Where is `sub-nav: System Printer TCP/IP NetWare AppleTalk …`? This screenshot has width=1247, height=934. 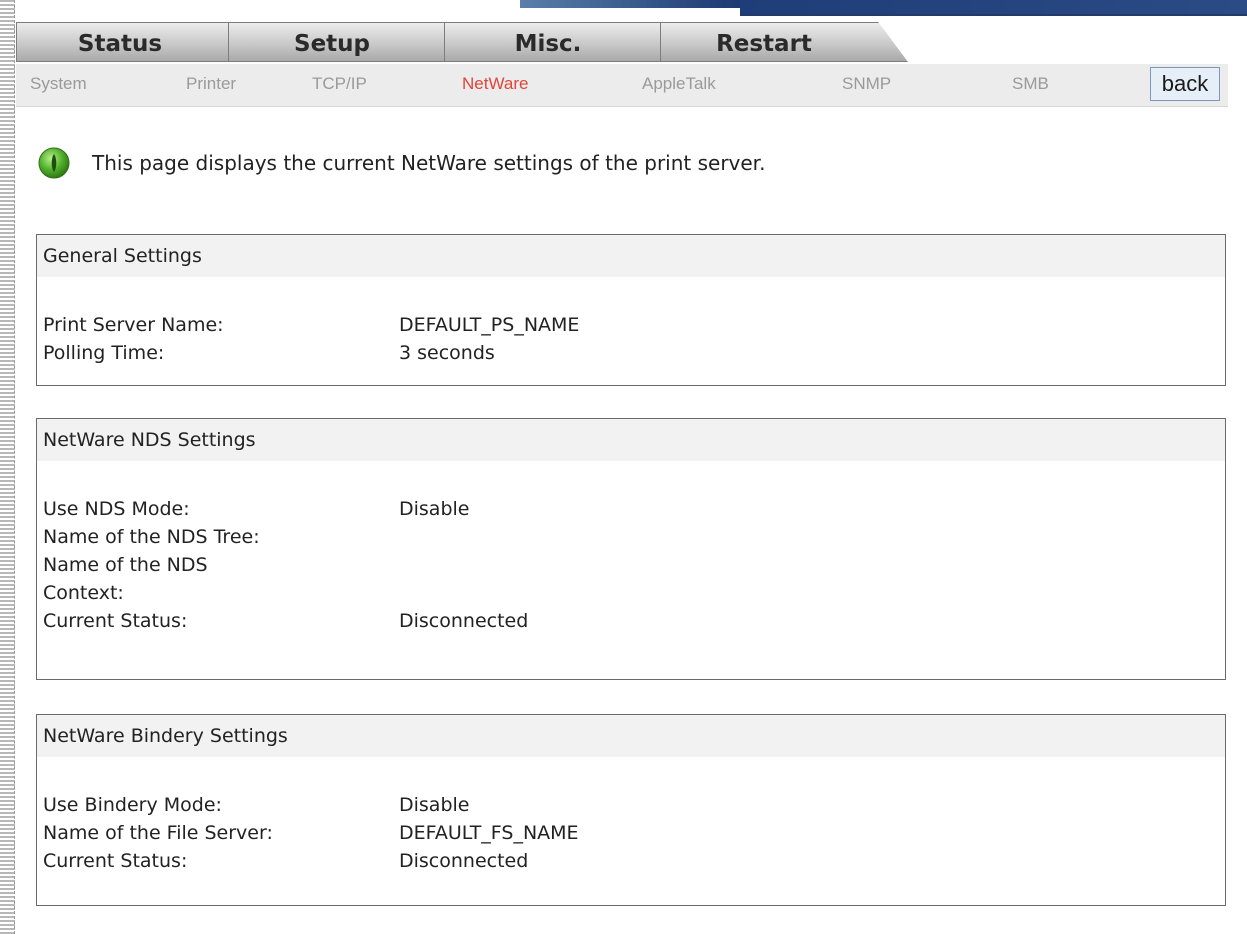
sub-nav: System Printer TCP/IP NetWare AppleTalk … is located at coordinates (622, 85).